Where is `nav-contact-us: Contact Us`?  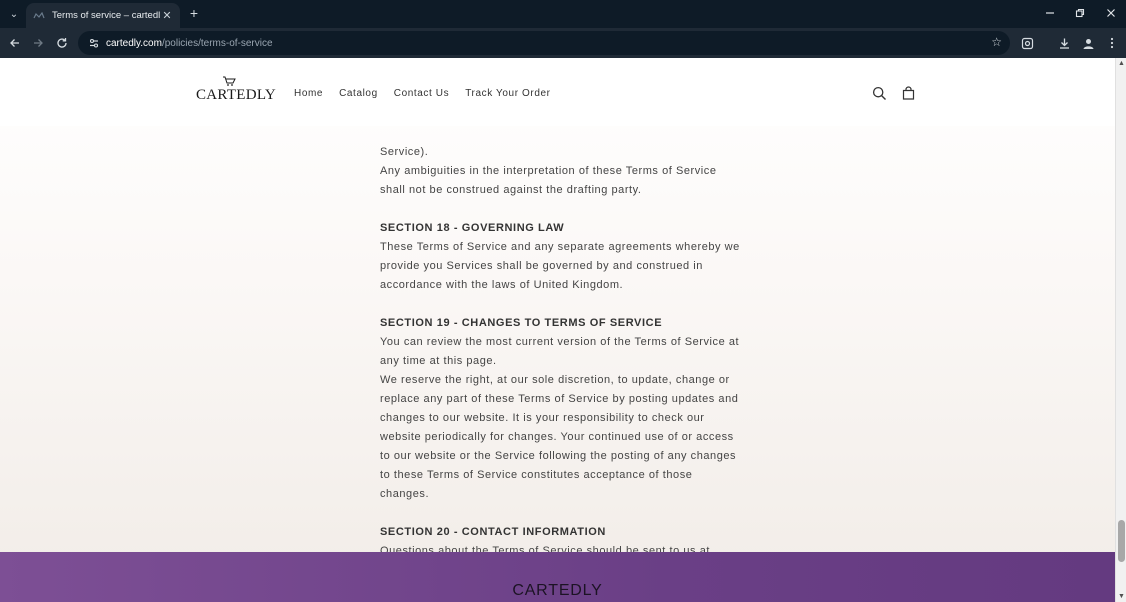 nav-contact-us: Contact Us is located at coordinates (421, 93).